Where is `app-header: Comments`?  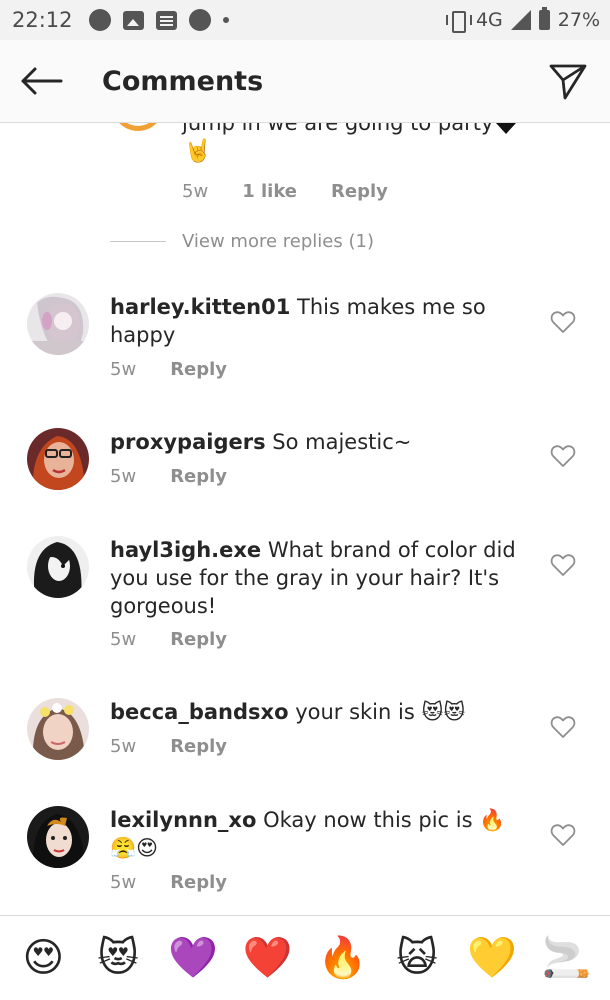 app-header: Comments is located at coordinates (305, 81).